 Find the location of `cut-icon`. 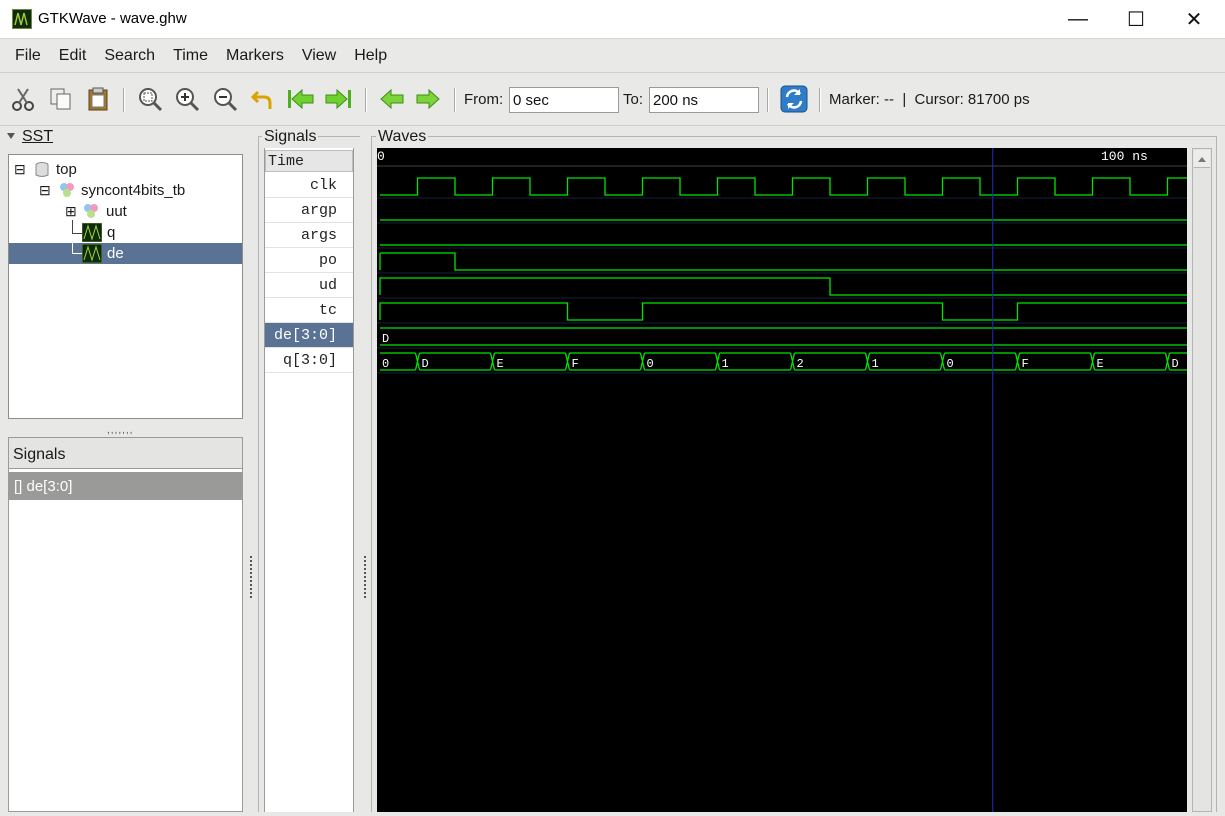

cut-icon is located at coordinates (23, 99).